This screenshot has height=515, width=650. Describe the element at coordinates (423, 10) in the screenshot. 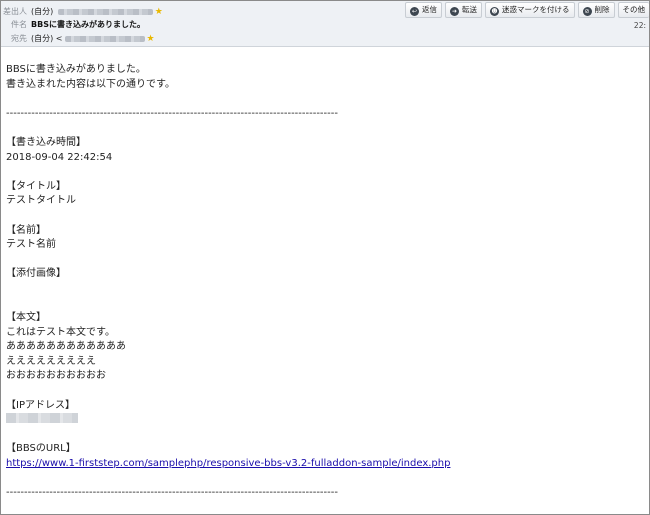

I see `reply-button: ↩ 返信` at that location.